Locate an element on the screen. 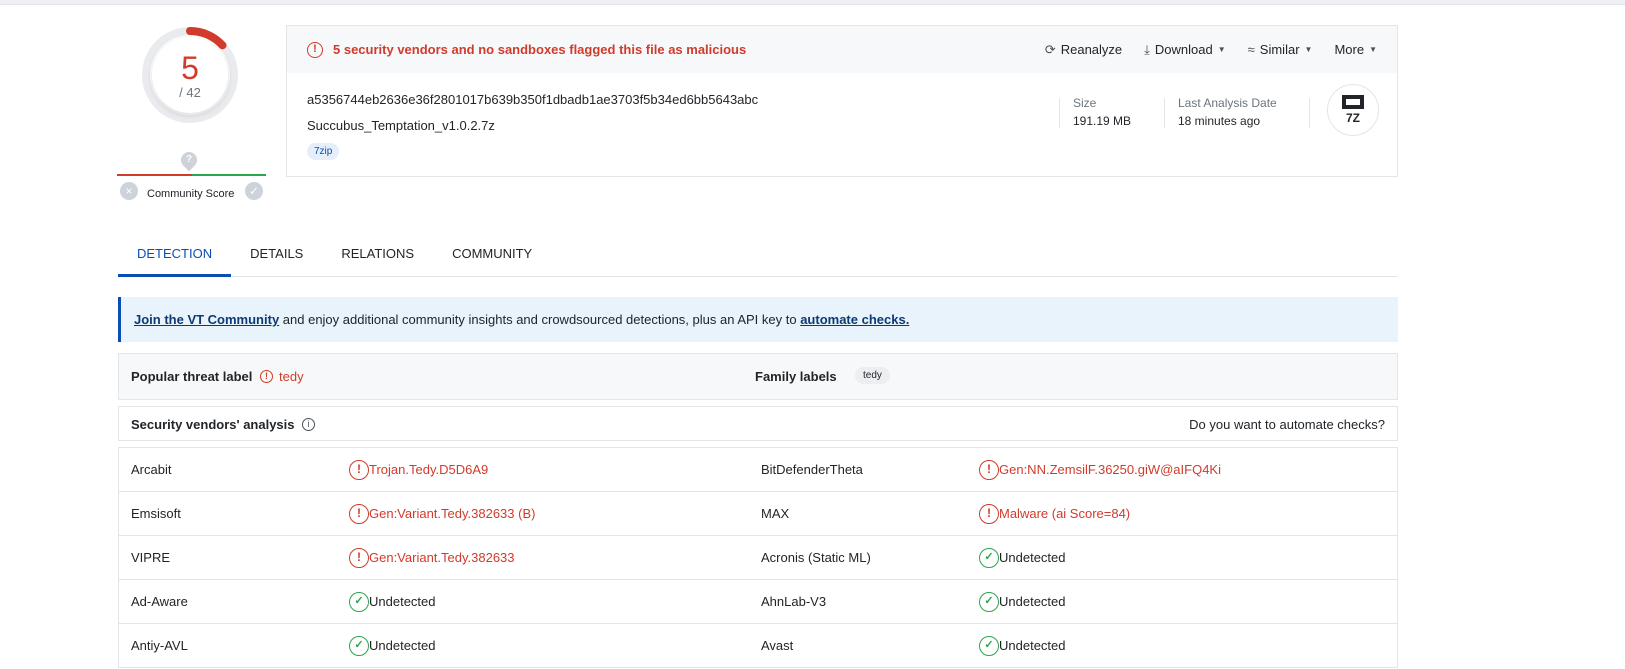  download-icon: ⤓ is located at coordinates (1147, 49).